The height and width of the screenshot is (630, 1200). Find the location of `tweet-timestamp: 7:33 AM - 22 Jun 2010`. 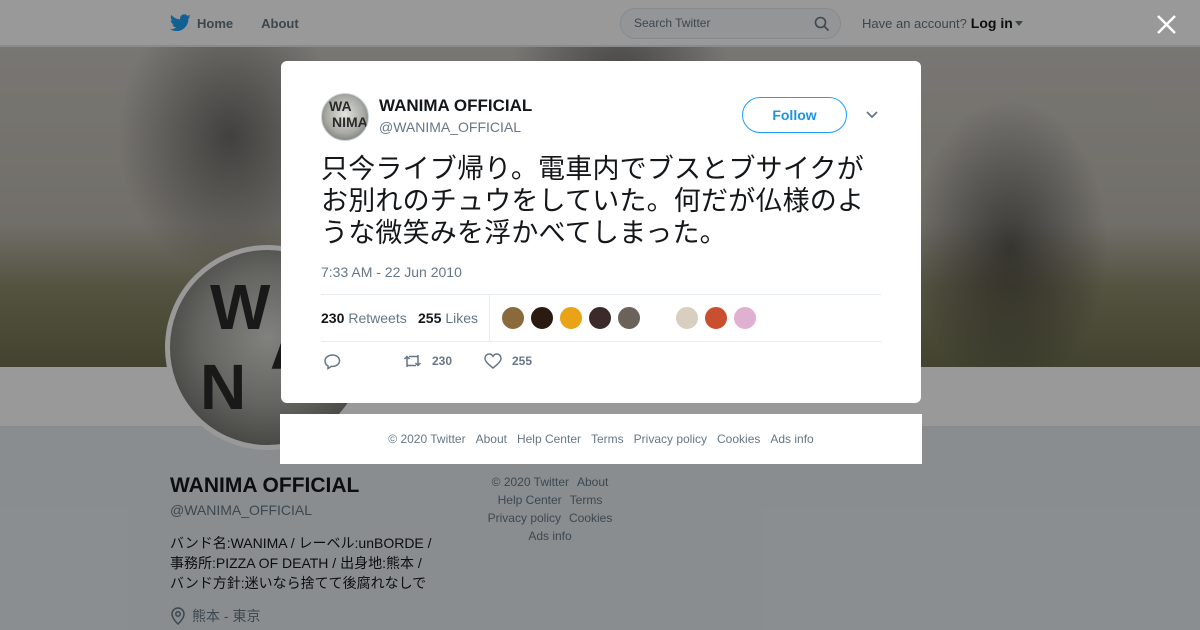

tweet-timestamp: 7:33 AM - 22 Jun 2010 is located at coordinates (391, 272).